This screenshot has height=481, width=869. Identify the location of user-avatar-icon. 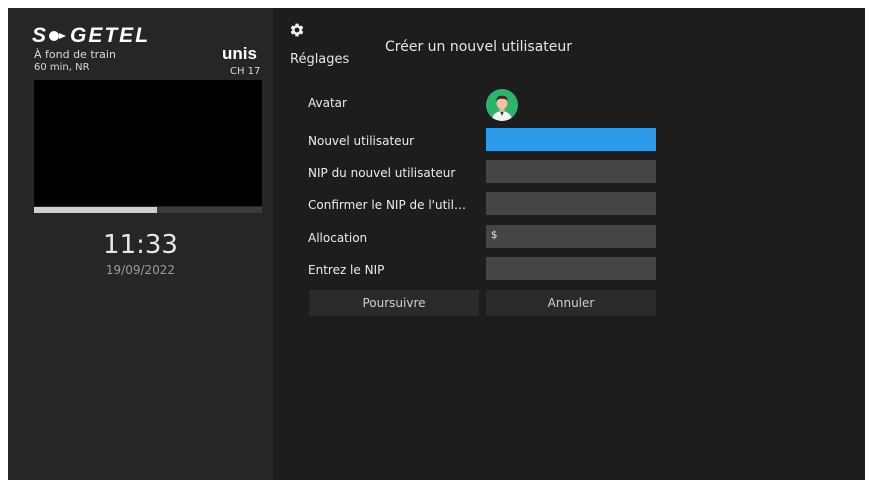
(502, 105).